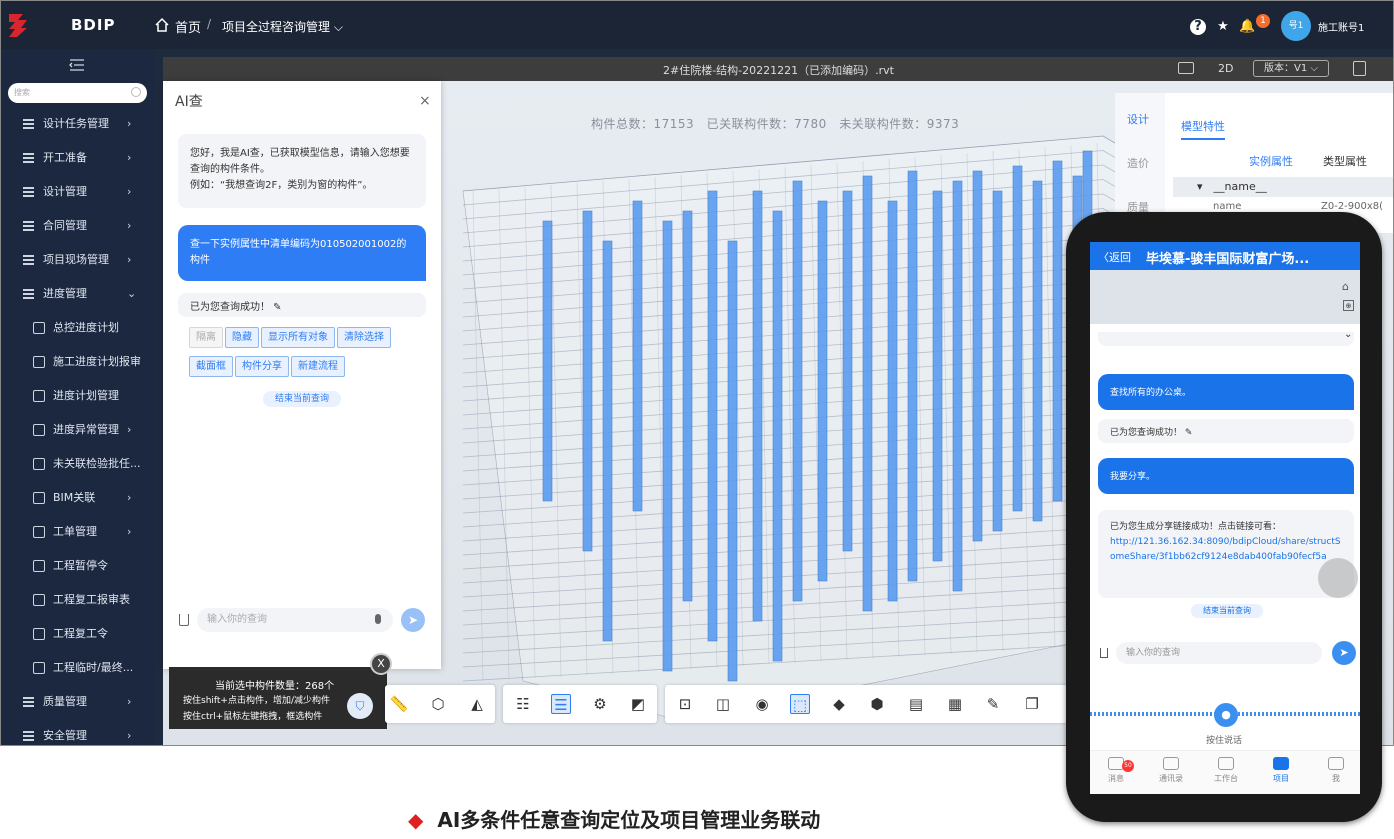 The image size is (1394, 839). Describe the element at coordinates (318, 366) in the screenshot. I see `action-chip: 新建流程` at that location.